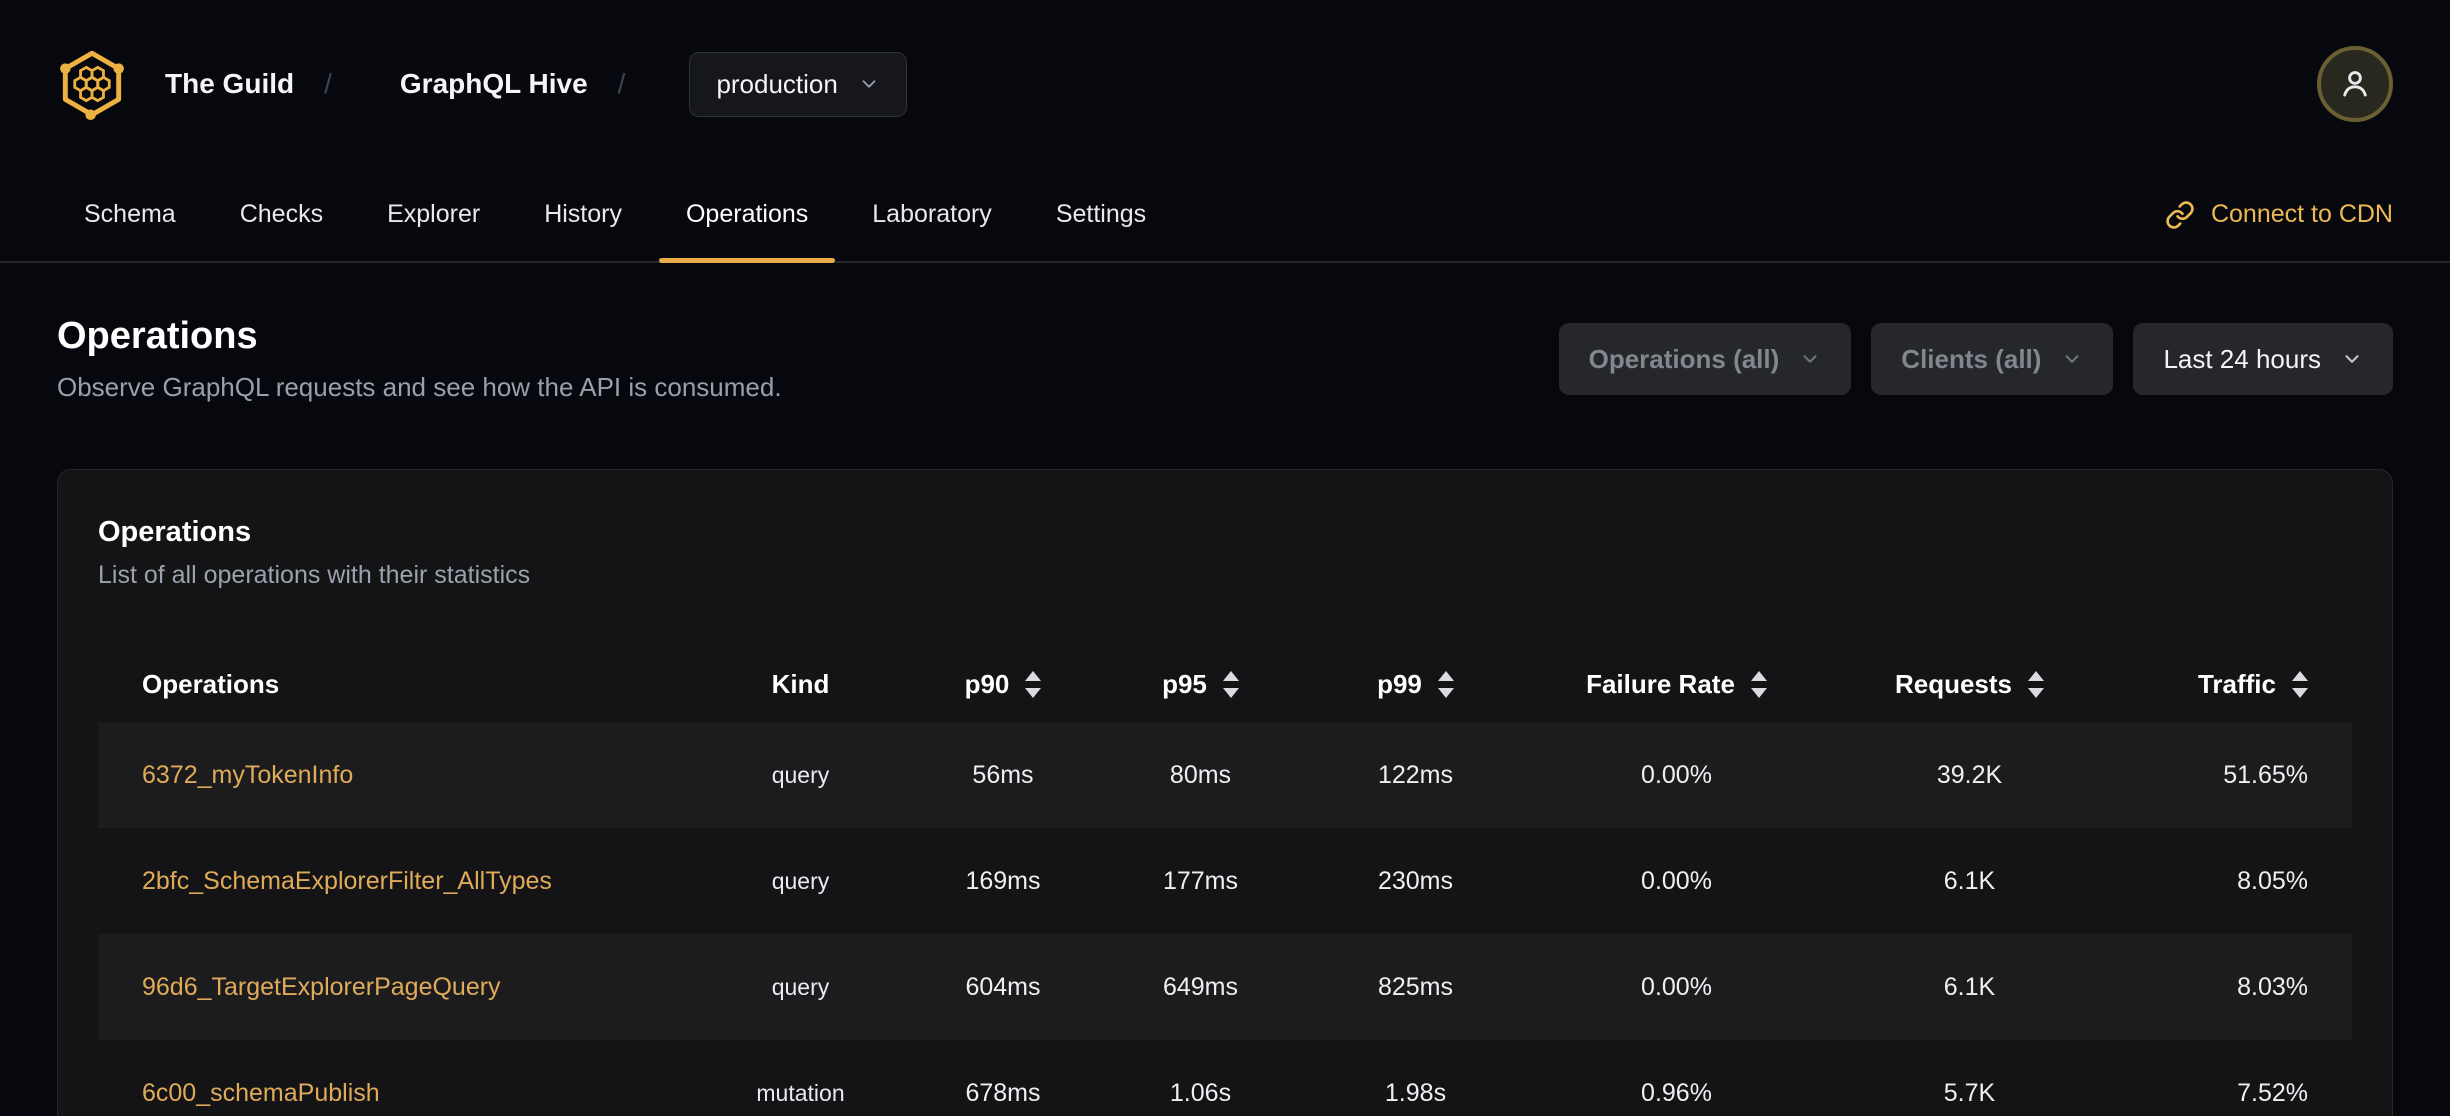 The width and height of the screenshot is (2450, 1116). Describe the element at coordinates (433, 214) in the screenshot. I see `tab-explorer: Explorer` at that location.